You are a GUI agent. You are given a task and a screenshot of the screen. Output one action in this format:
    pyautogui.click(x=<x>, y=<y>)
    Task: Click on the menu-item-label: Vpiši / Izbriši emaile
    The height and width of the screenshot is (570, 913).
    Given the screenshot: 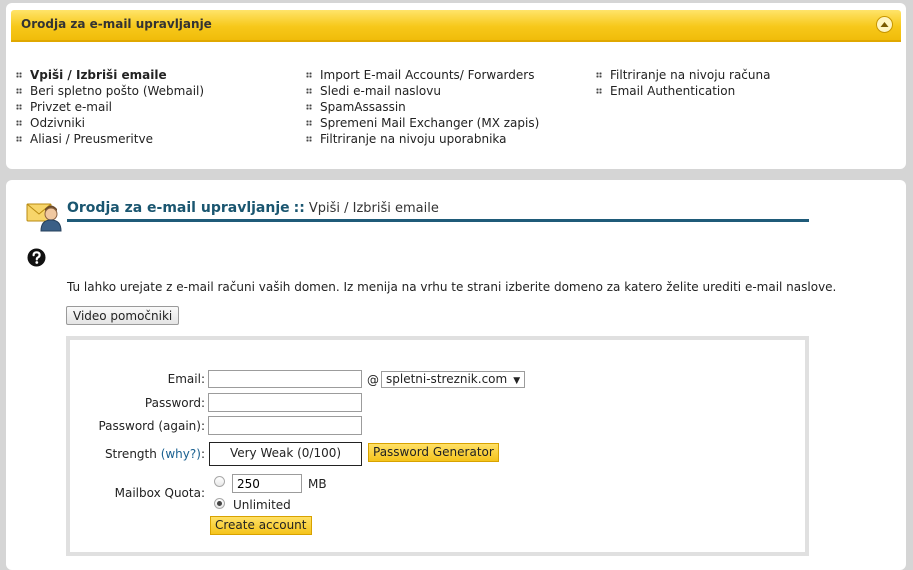 What is the action you would take?
    pyautogui.click(x=98, y=75)
    